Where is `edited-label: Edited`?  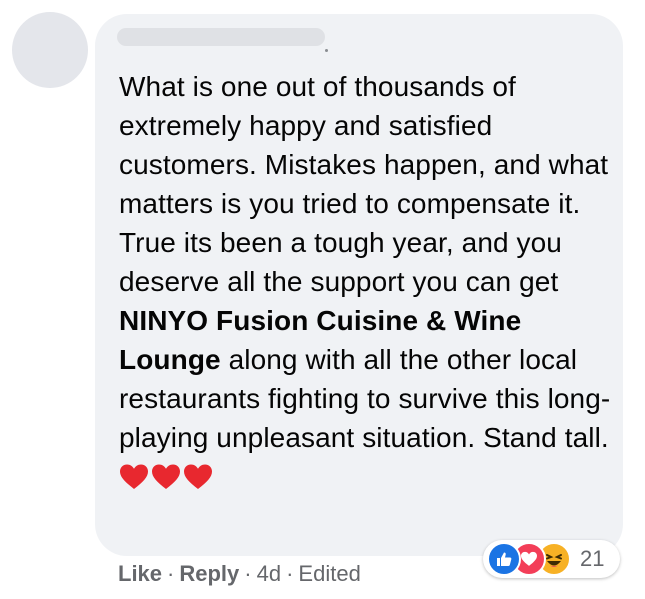 edited-label: Edited is located at coordinates (329, 573).